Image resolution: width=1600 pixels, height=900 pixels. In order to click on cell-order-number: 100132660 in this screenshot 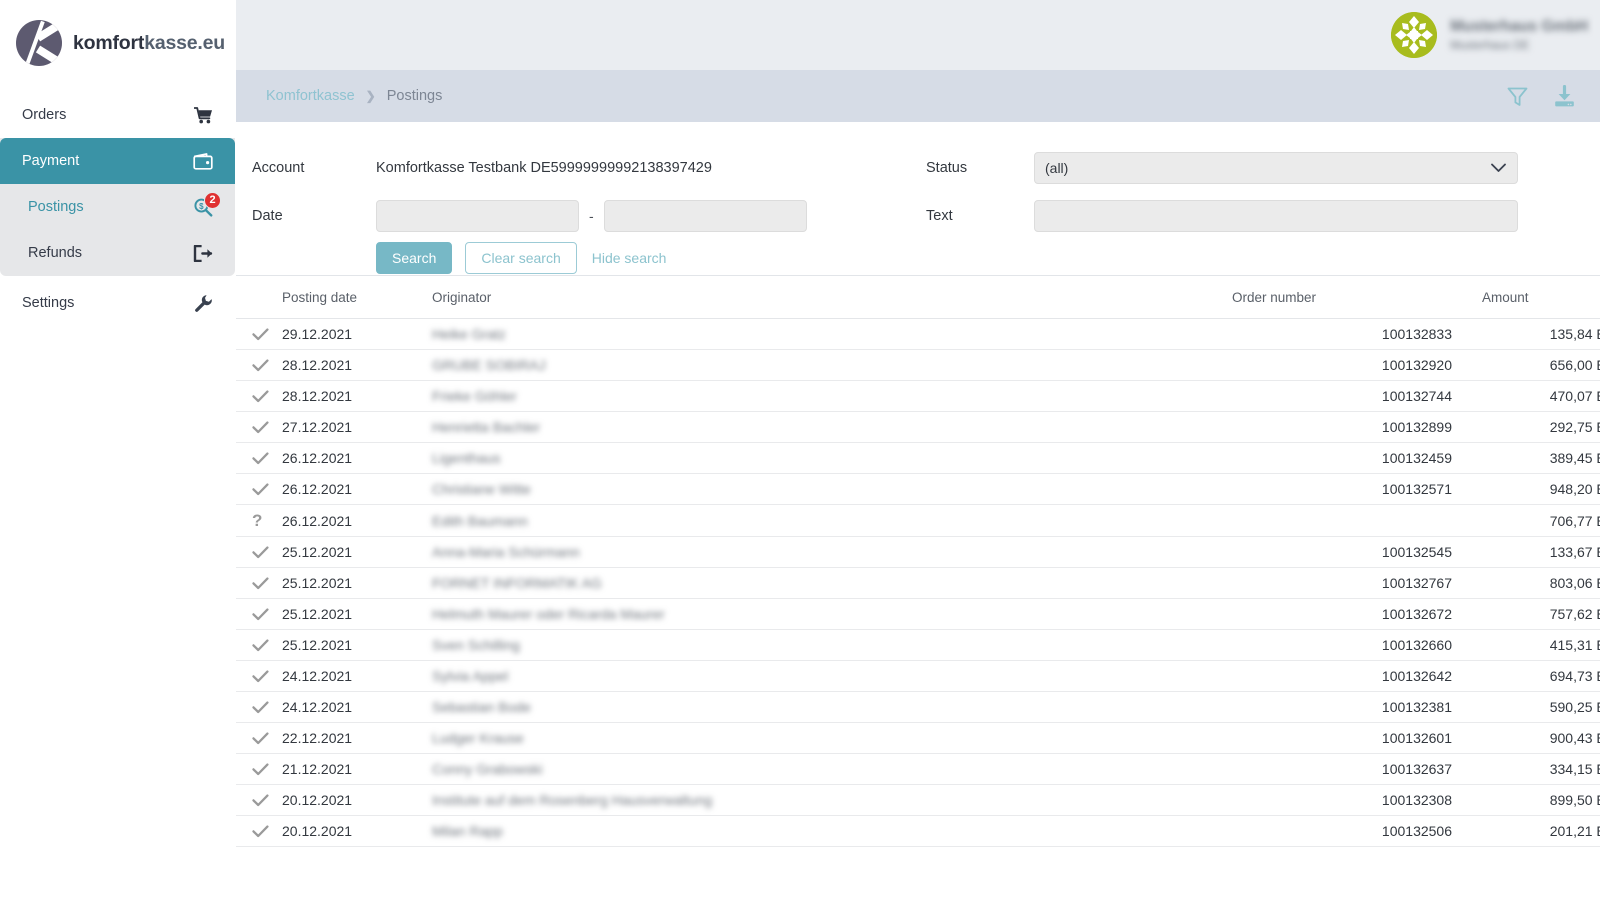, I will do `click(1357, 645)`.